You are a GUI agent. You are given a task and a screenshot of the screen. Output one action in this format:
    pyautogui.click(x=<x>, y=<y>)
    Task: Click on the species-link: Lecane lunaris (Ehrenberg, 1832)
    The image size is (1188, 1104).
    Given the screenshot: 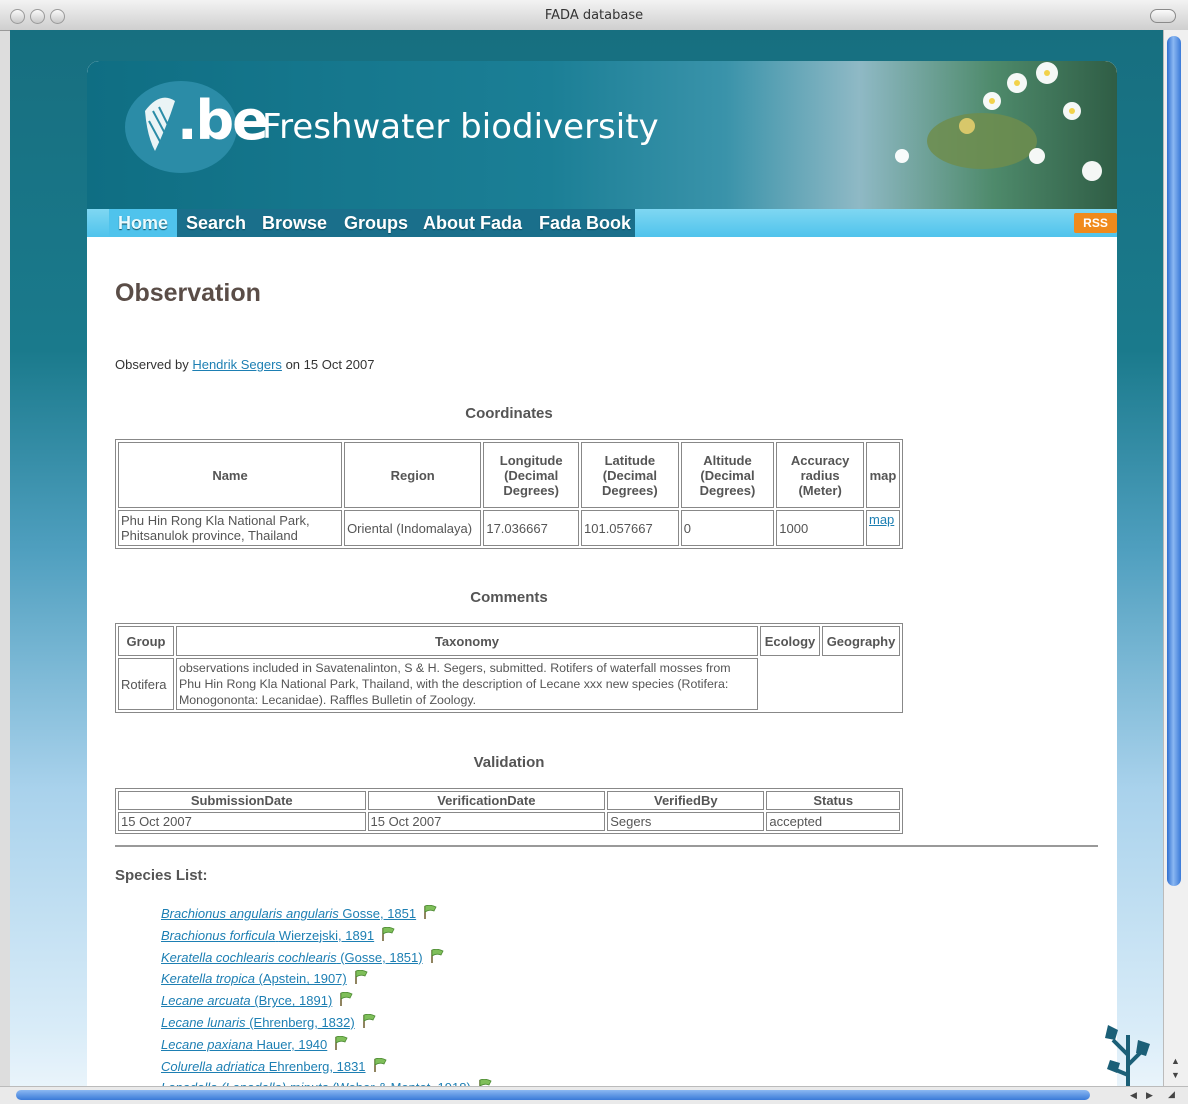 What is the action you would take?
    pyautogui.click(x=258, y=1022)
    